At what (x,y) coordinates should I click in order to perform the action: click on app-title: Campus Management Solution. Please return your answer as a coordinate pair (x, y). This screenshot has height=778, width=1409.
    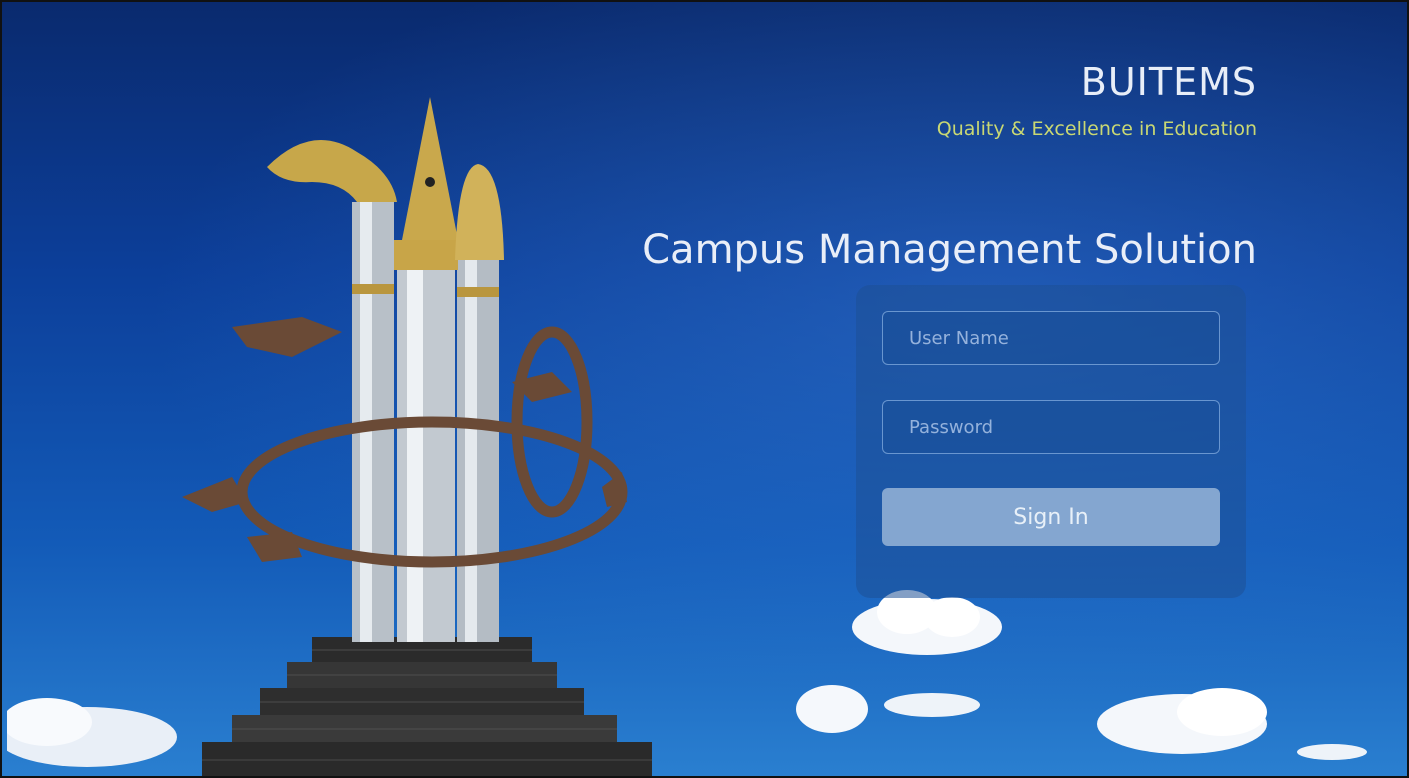
    Looking at the image, I should click on (949, 250).